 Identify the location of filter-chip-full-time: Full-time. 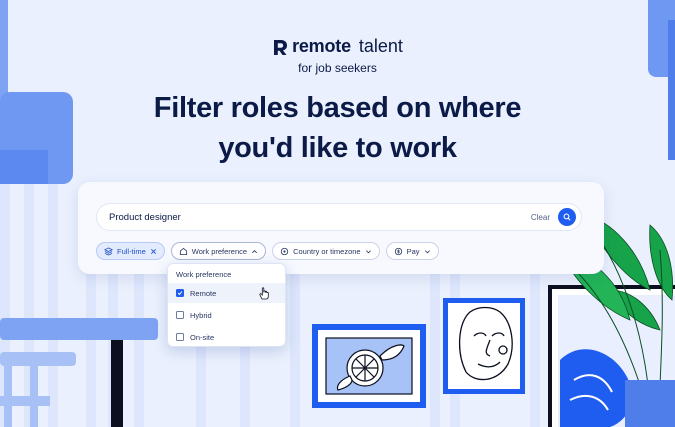
(130, 251).